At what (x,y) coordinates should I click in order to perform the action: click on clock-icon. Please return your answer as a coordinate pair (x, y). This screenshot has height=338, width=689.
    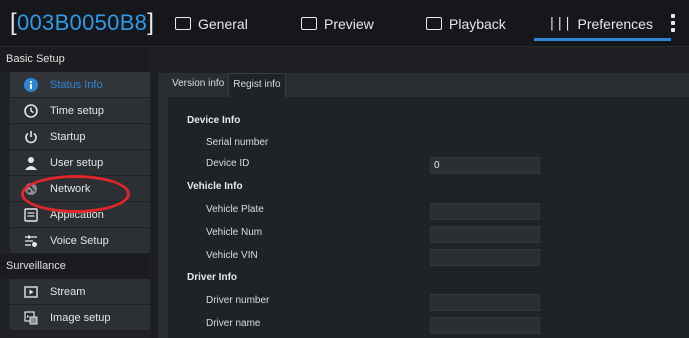
    Looking at the image, I should click on (31, 110).